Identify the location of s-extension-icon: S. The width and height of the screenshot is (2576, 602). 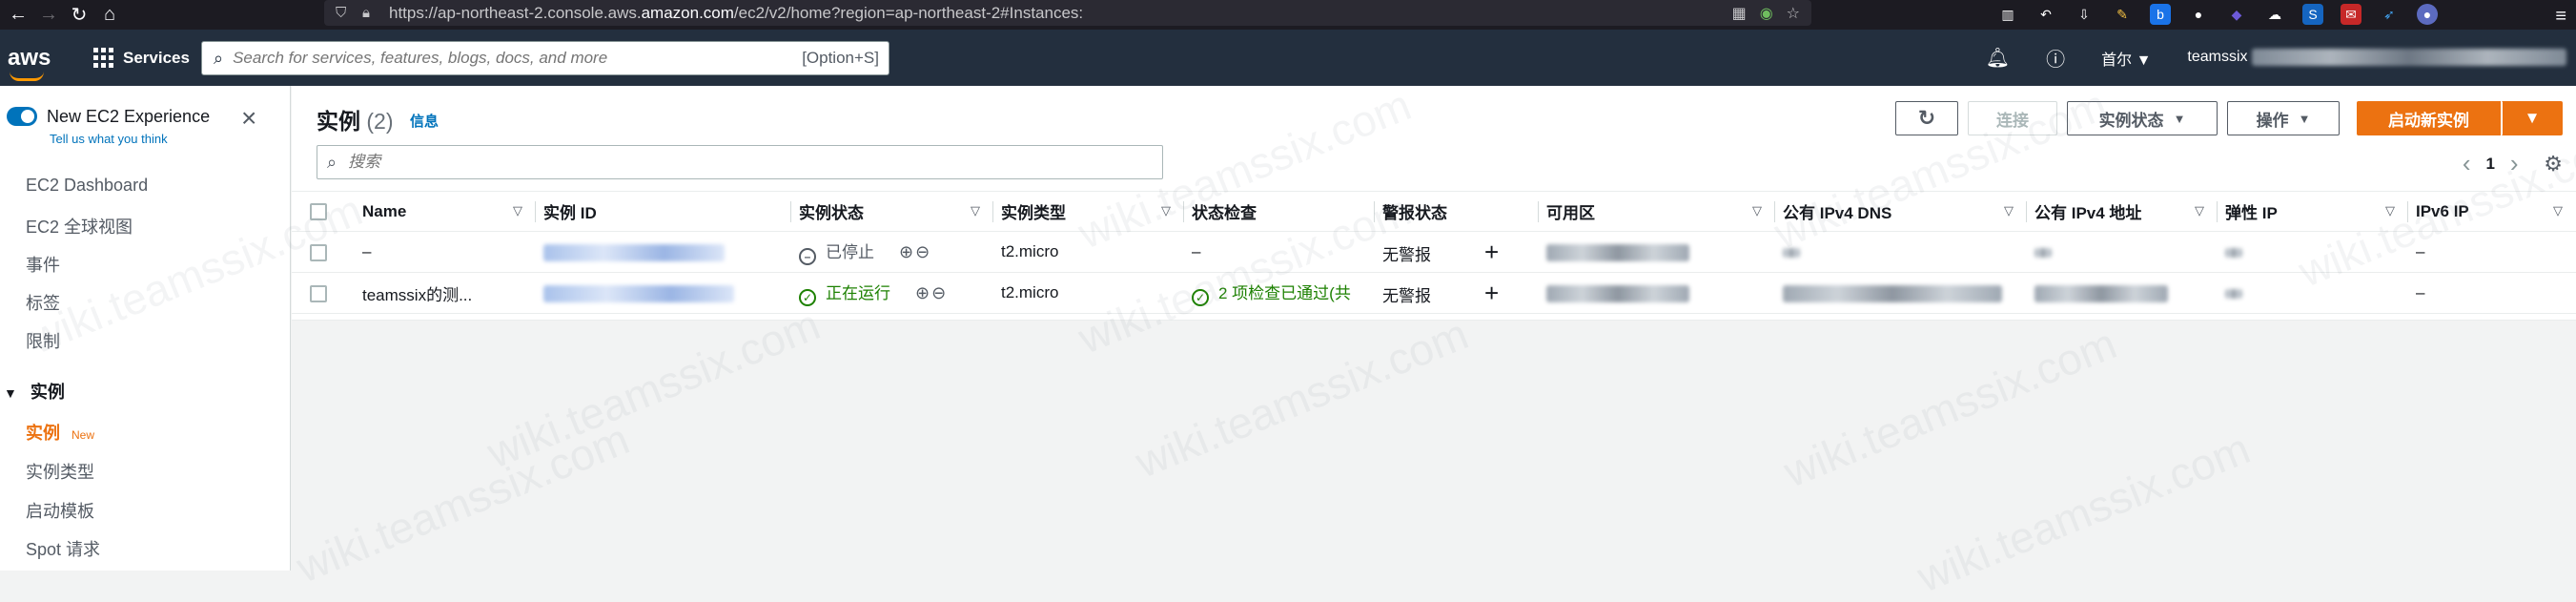
(2312, 14).